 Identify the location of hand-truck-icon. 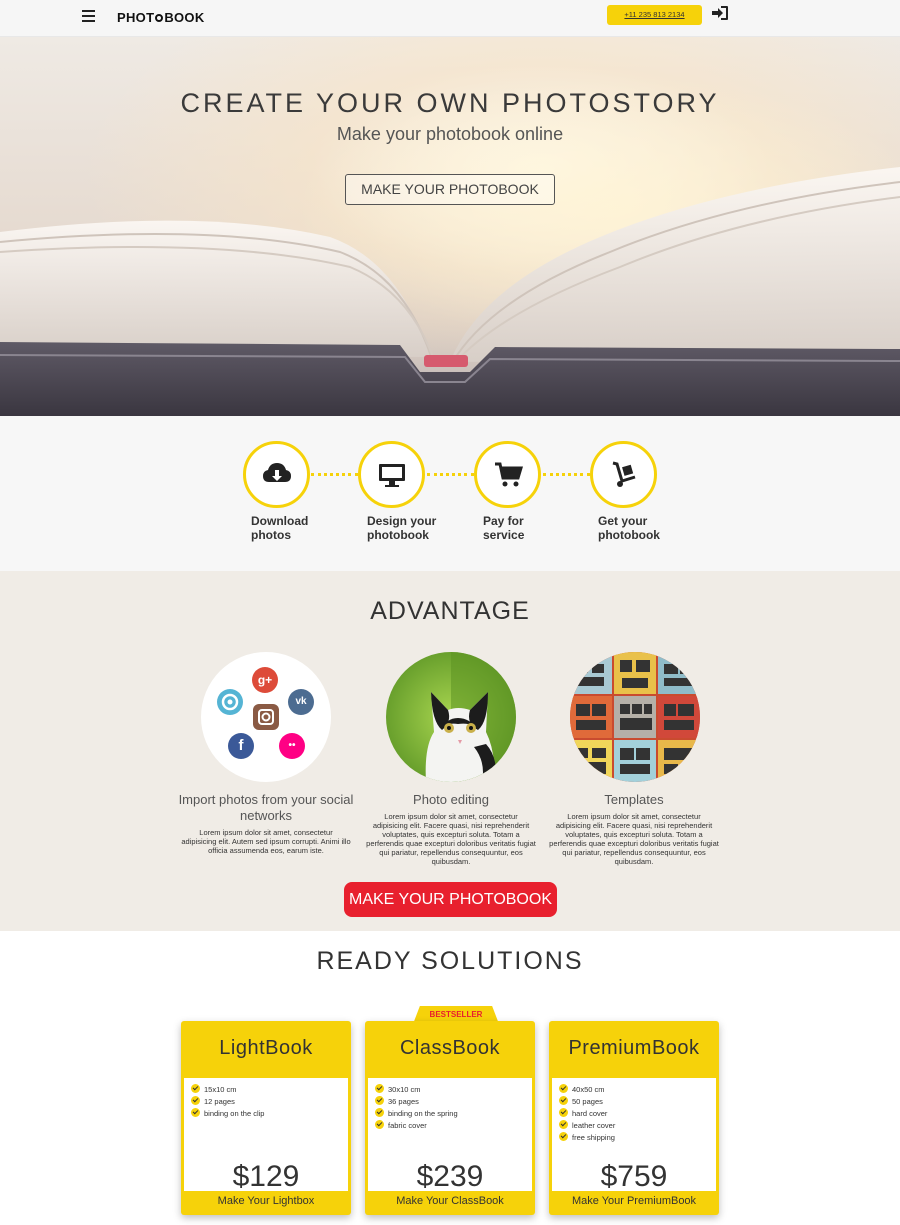
(624, 474).